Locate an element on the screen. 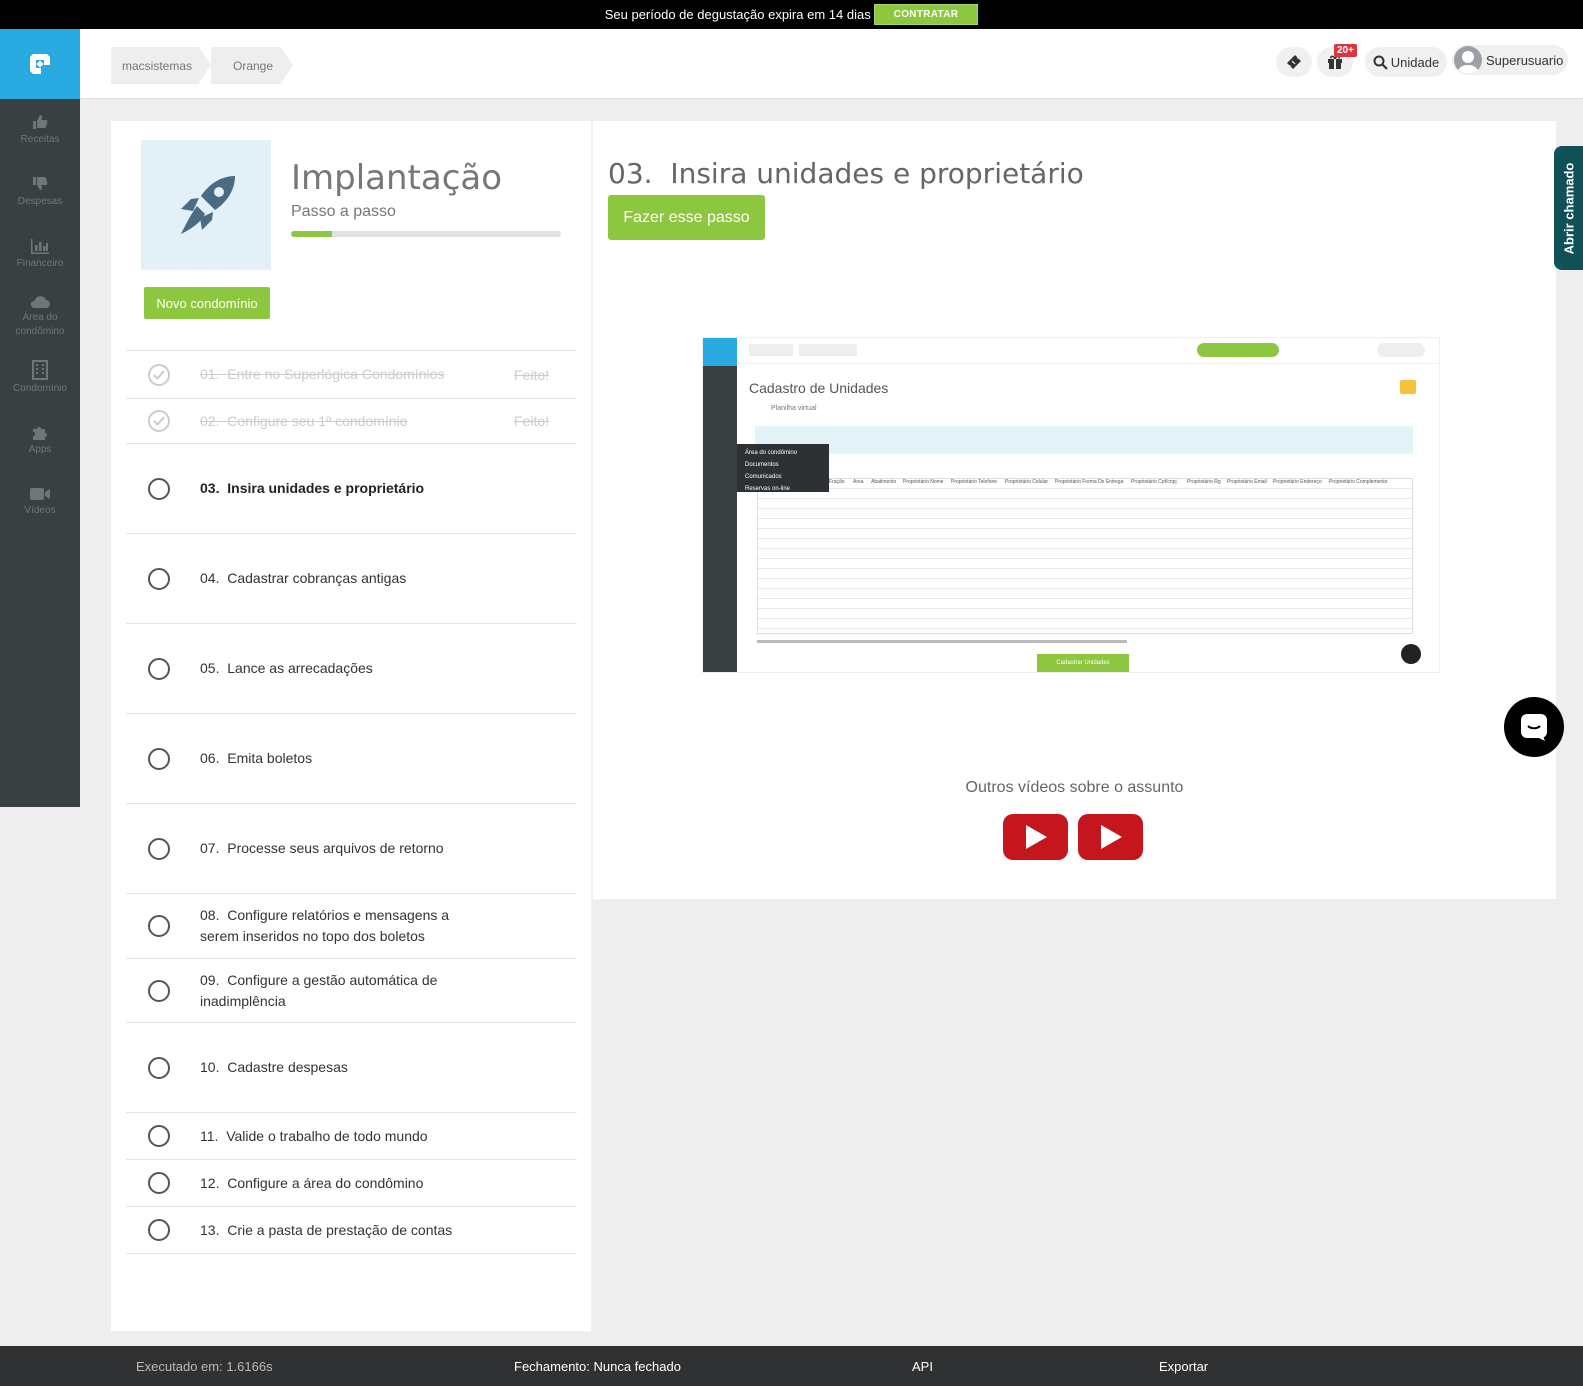 The width and height of the screenshot is (1583, 1386). contratar-button: CONTRATAR is located at coordinates (926, 14).